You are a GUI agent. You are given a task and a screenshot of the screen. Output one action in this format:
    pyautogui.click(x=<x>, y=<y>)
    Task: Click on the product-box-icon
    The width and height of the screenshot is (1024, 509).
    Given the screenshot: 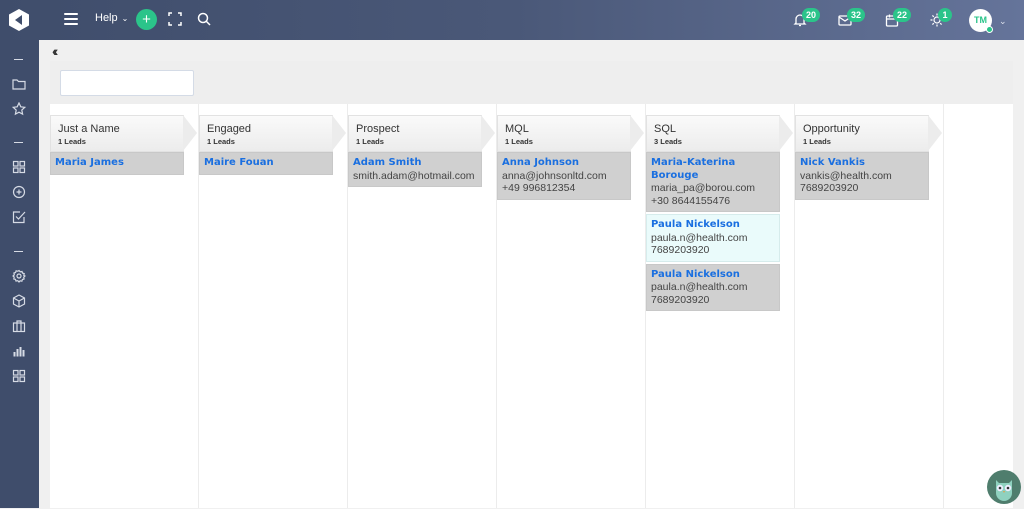 What is the action you would take?
    pyautogui.click(x=19, y=301)
    